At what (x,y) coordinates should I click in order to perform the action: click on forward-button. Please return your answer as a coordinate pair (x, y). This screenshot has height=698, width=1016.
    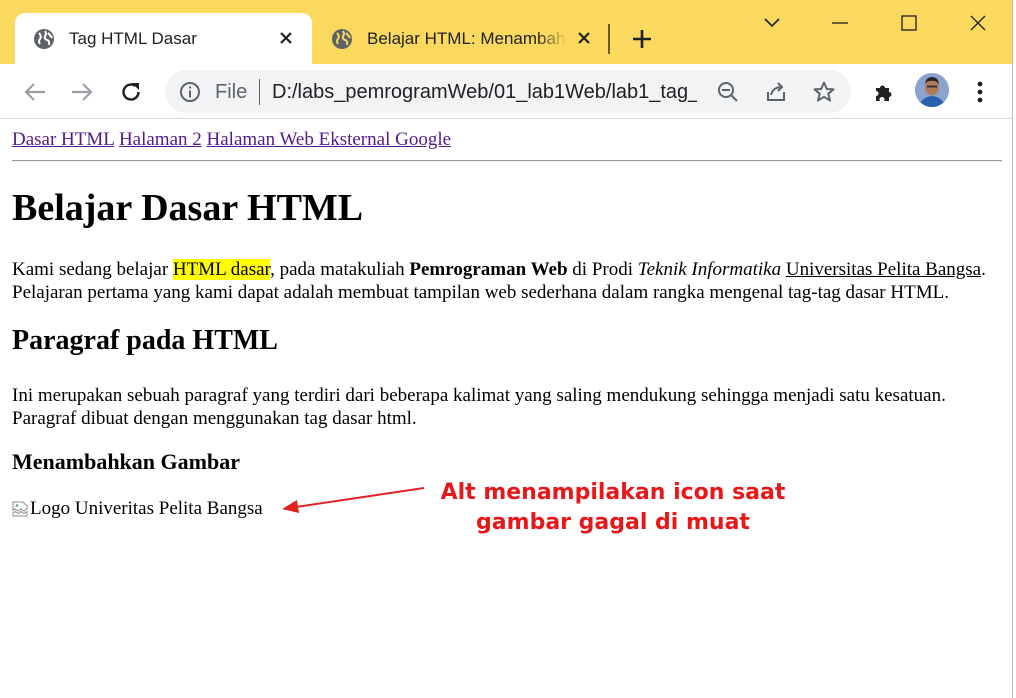
    Looking at the image, I should click on (82, 92).